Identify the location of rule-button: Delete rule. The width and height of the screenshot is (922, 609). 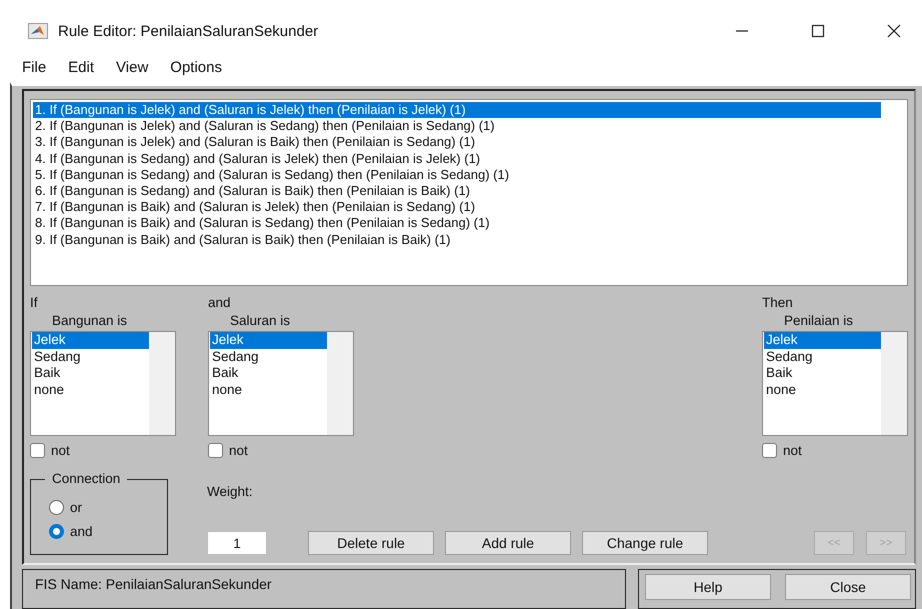
(371, 543).